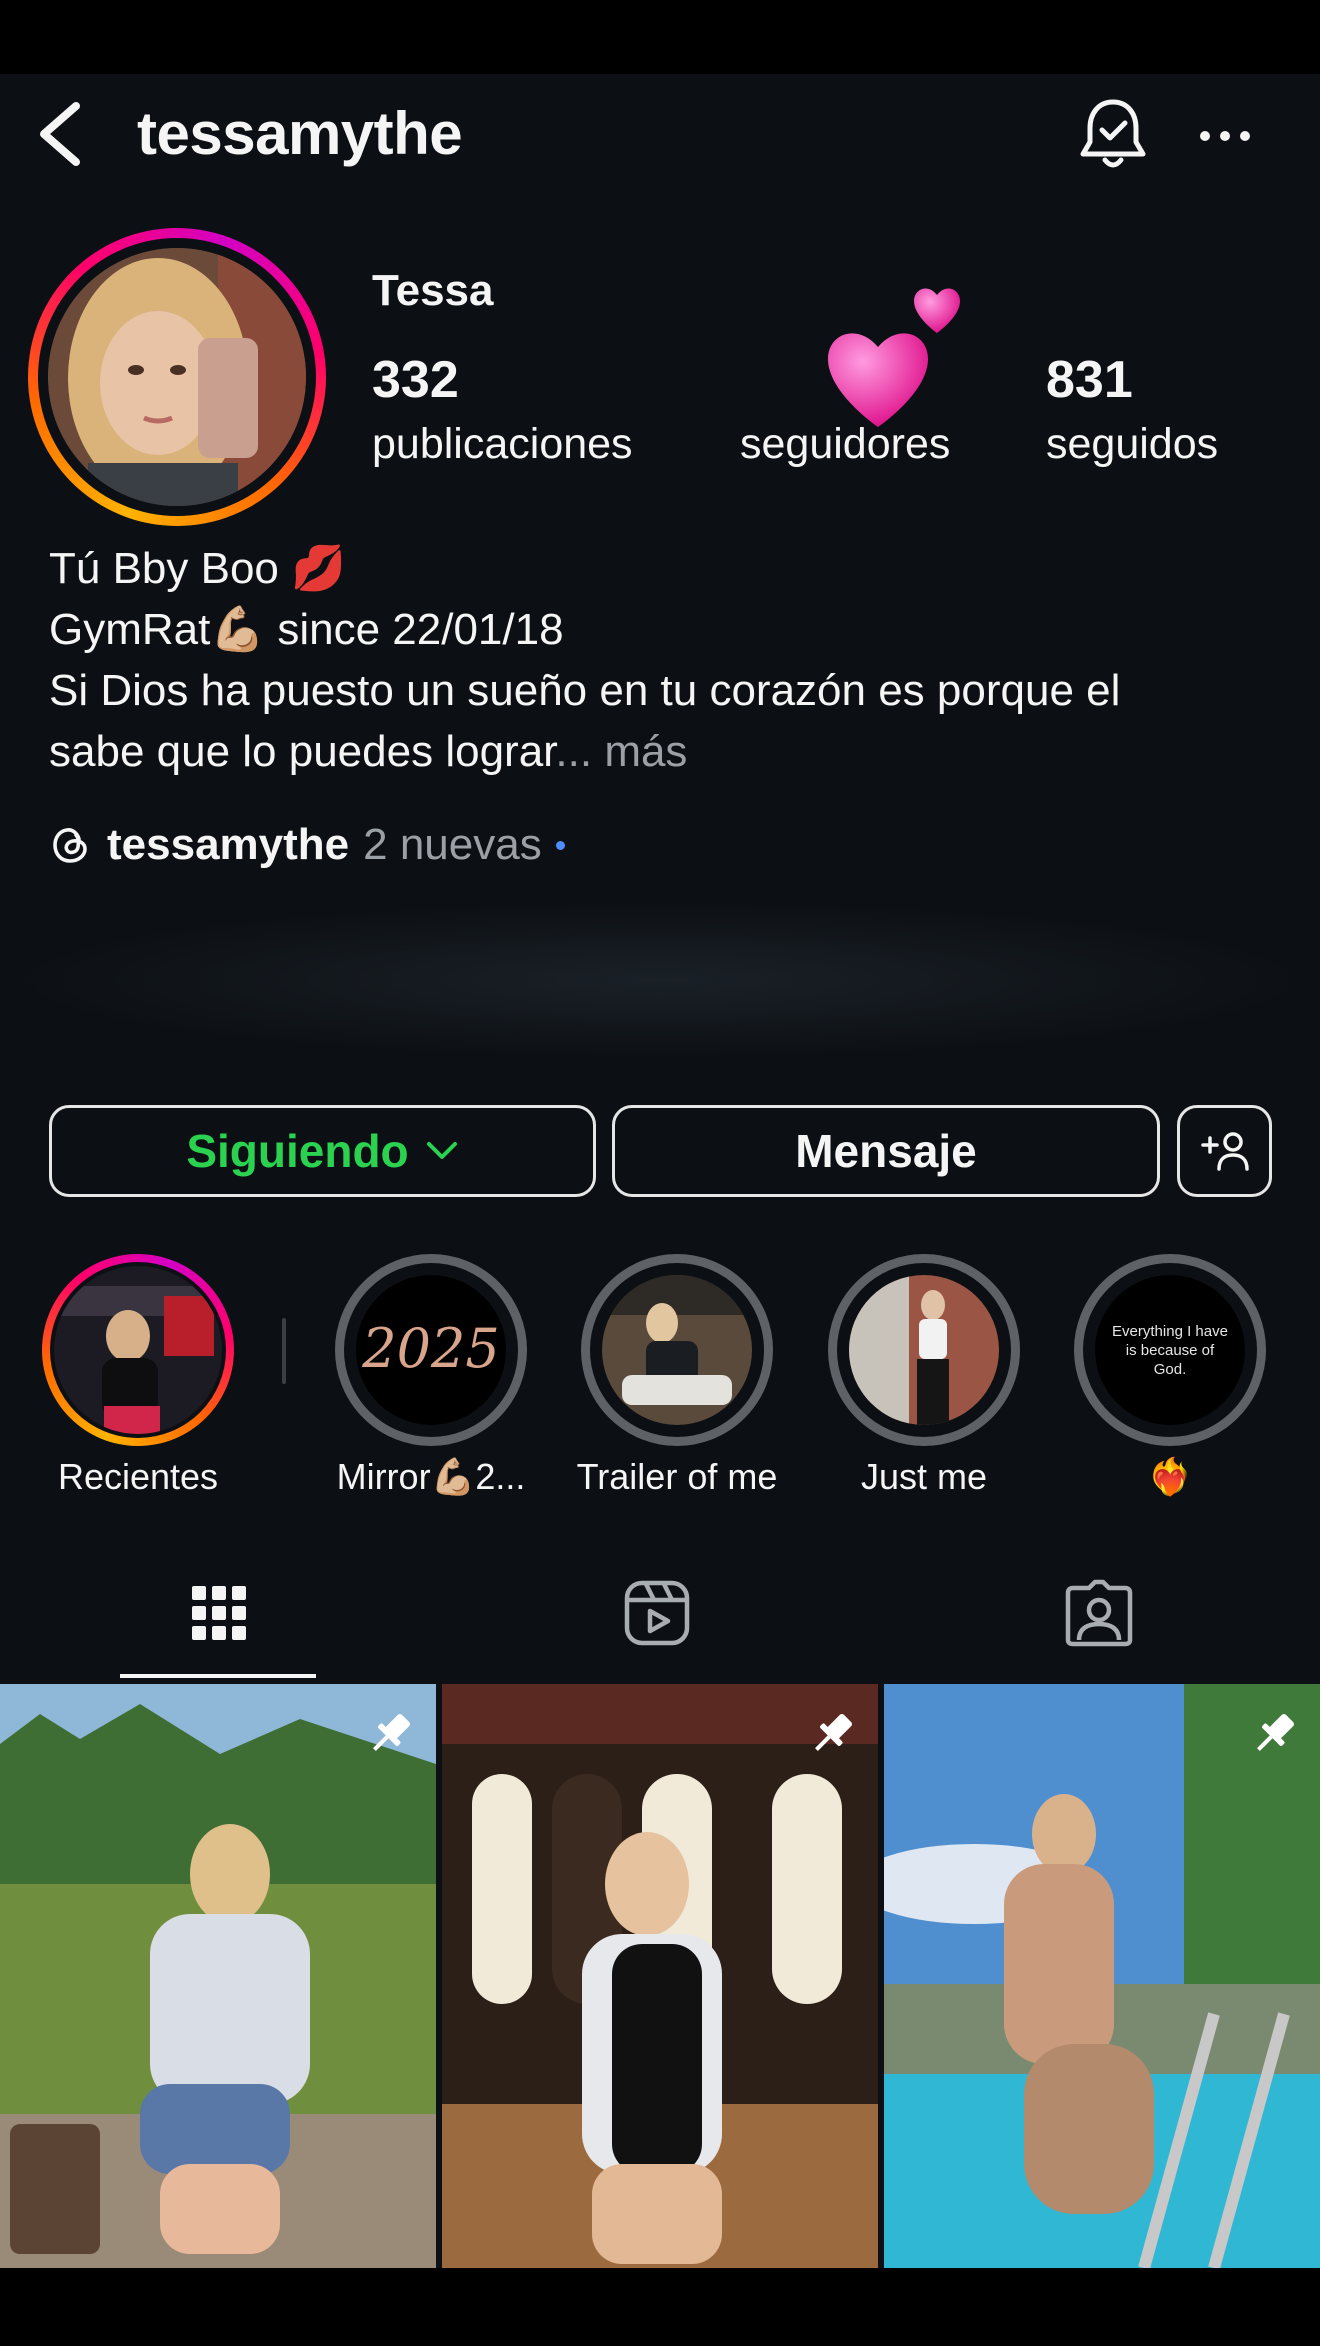 This screenshot has height=2346, width=1320. I want to click on add-person-icon, so click(1224, 1151).